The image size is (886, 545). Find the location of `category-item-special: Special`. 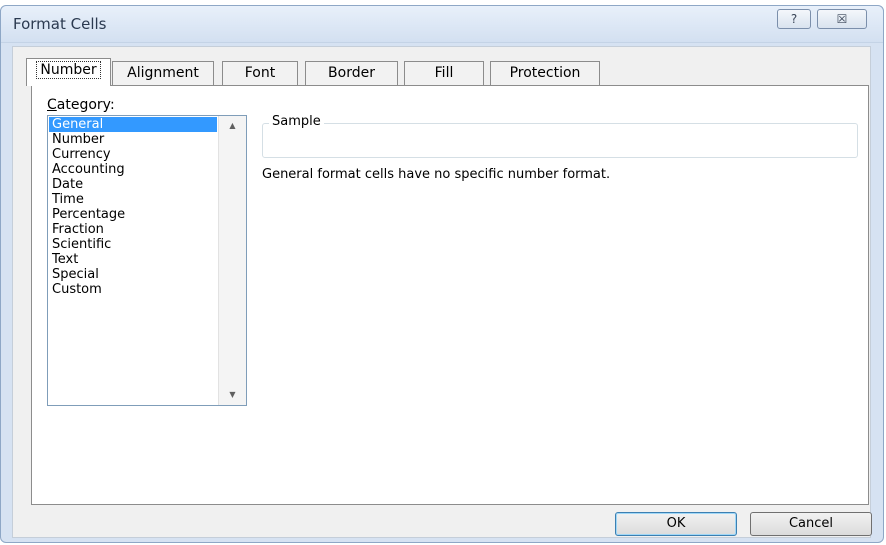

category-item-special: Special is located at coordinates (133, 274).